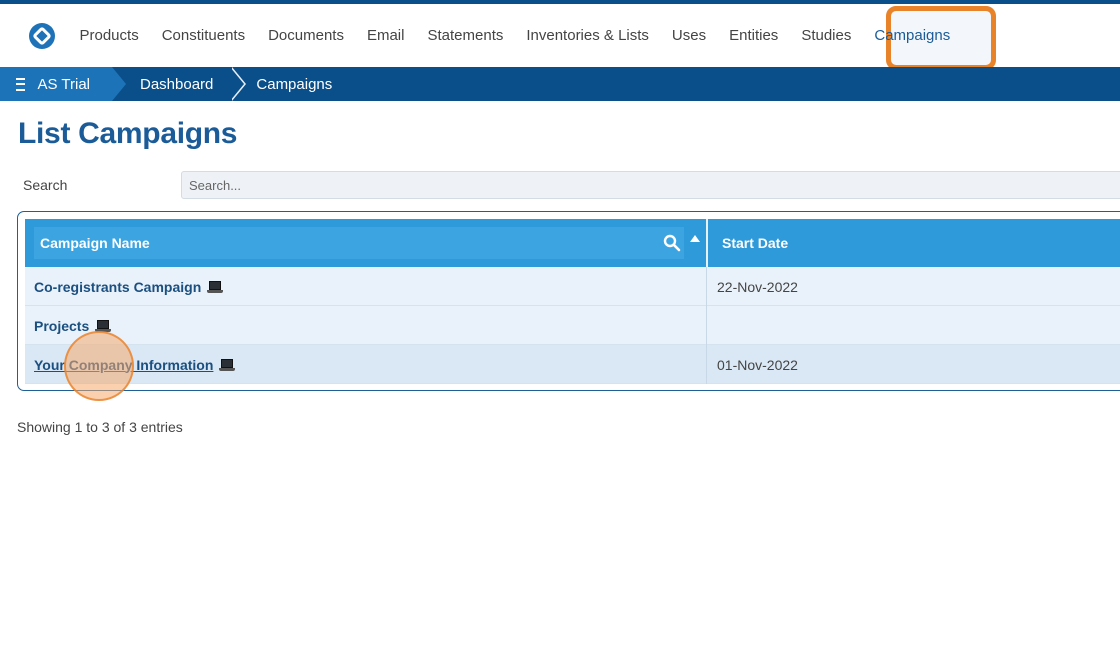 This screenshot has width=1120, height=659. I want to click on table-row: Your Company Information 01-Nov-2022, so click(572, 364).